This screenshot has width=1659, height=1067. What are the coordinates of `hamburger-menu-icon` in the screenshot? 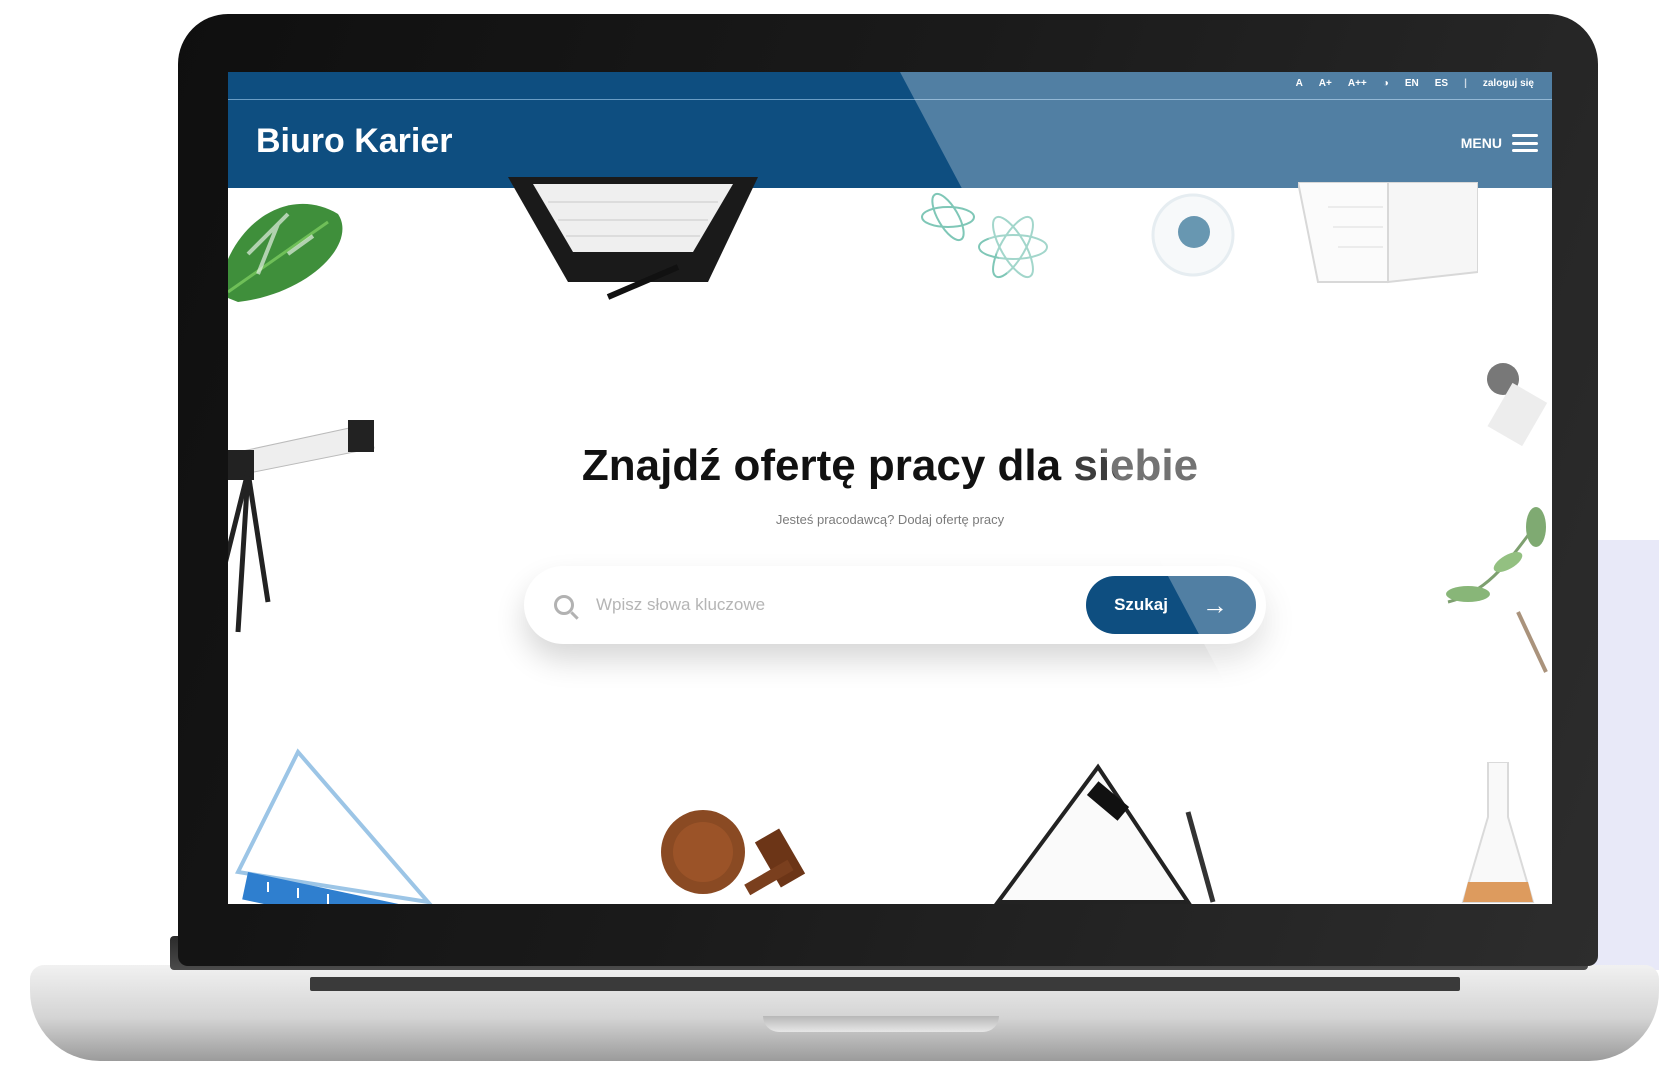 It's located at (1525, 143).